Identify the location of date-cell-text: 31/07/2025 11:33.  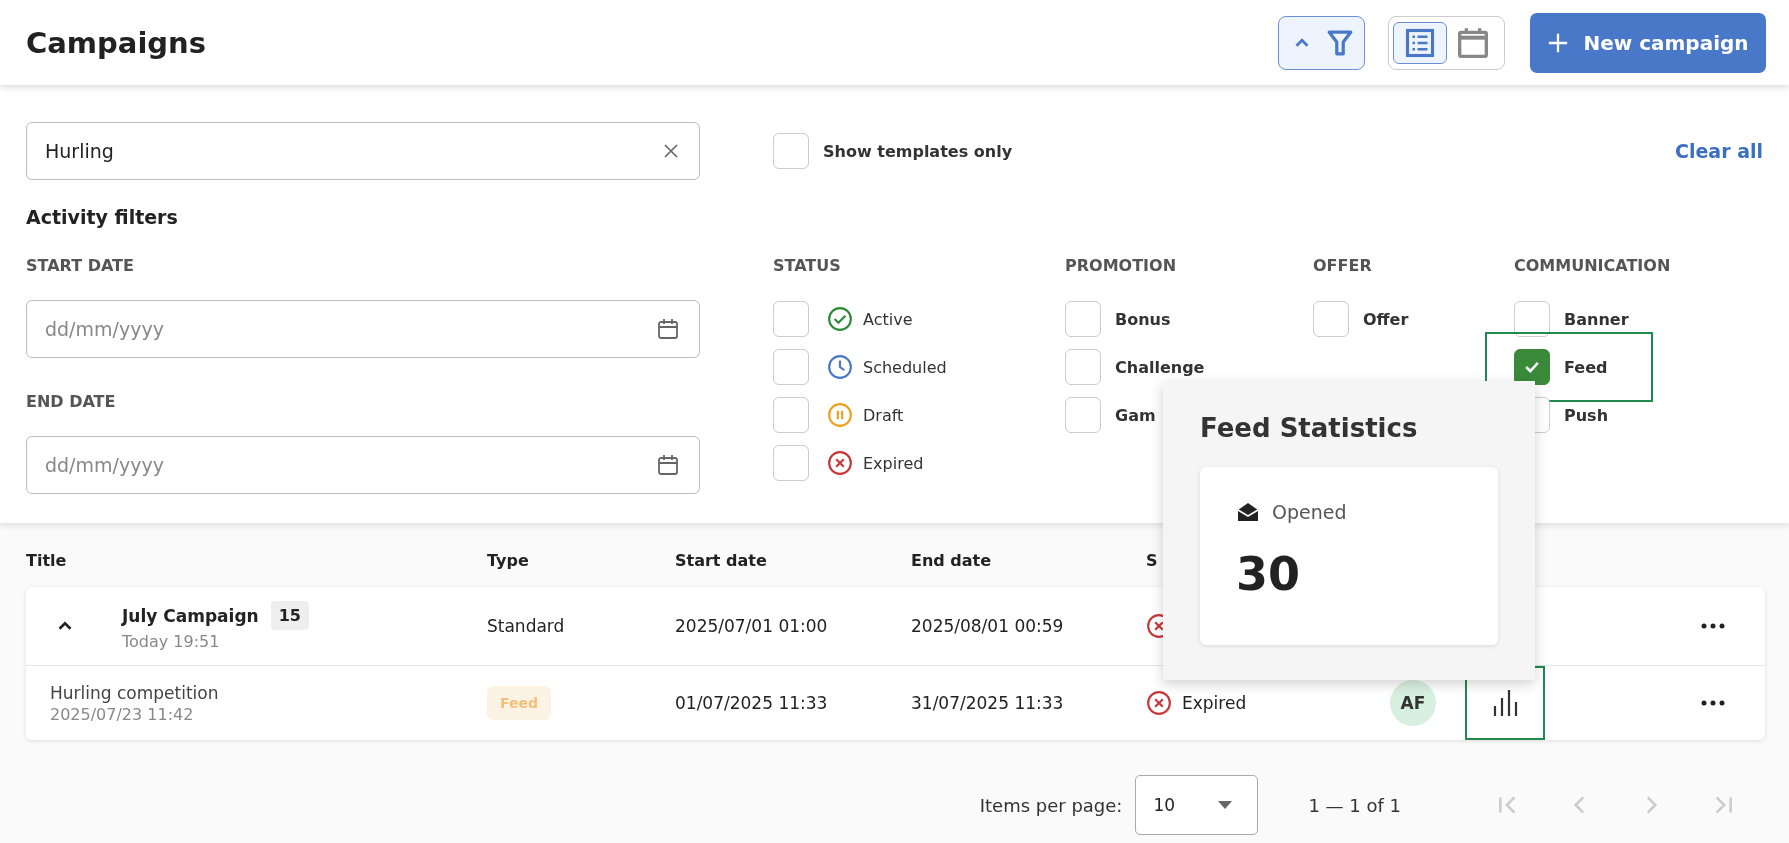
(988, 703).